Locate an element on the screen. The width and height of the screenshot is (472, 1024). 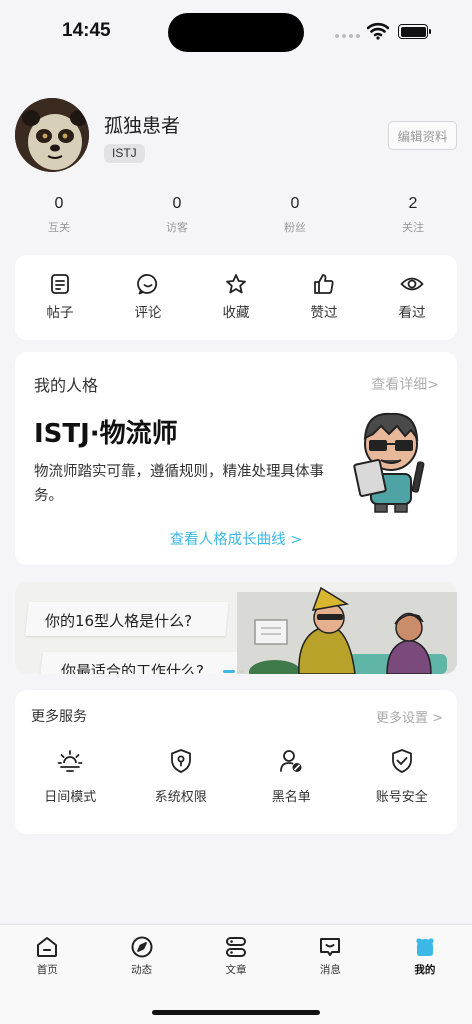
stat-following: 2 关注 is located at coordinates (413, 215).